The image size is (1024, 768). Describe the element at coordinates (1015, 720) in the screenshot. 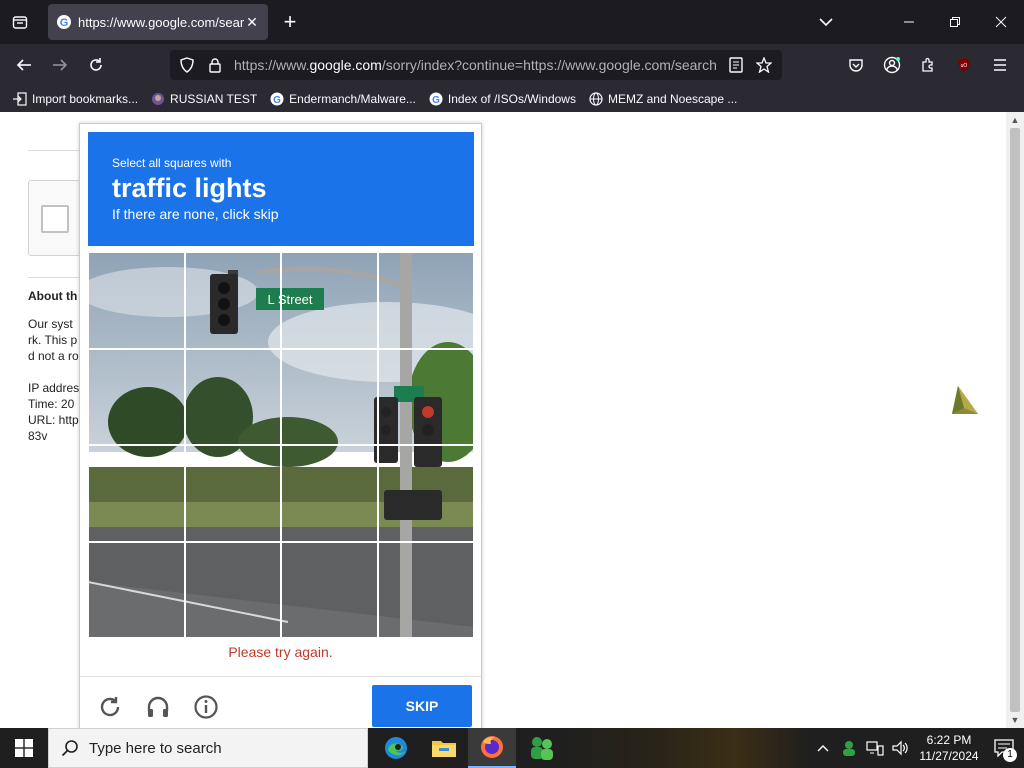

I see `scroll-down-arrow-icon: ▼` at that location.